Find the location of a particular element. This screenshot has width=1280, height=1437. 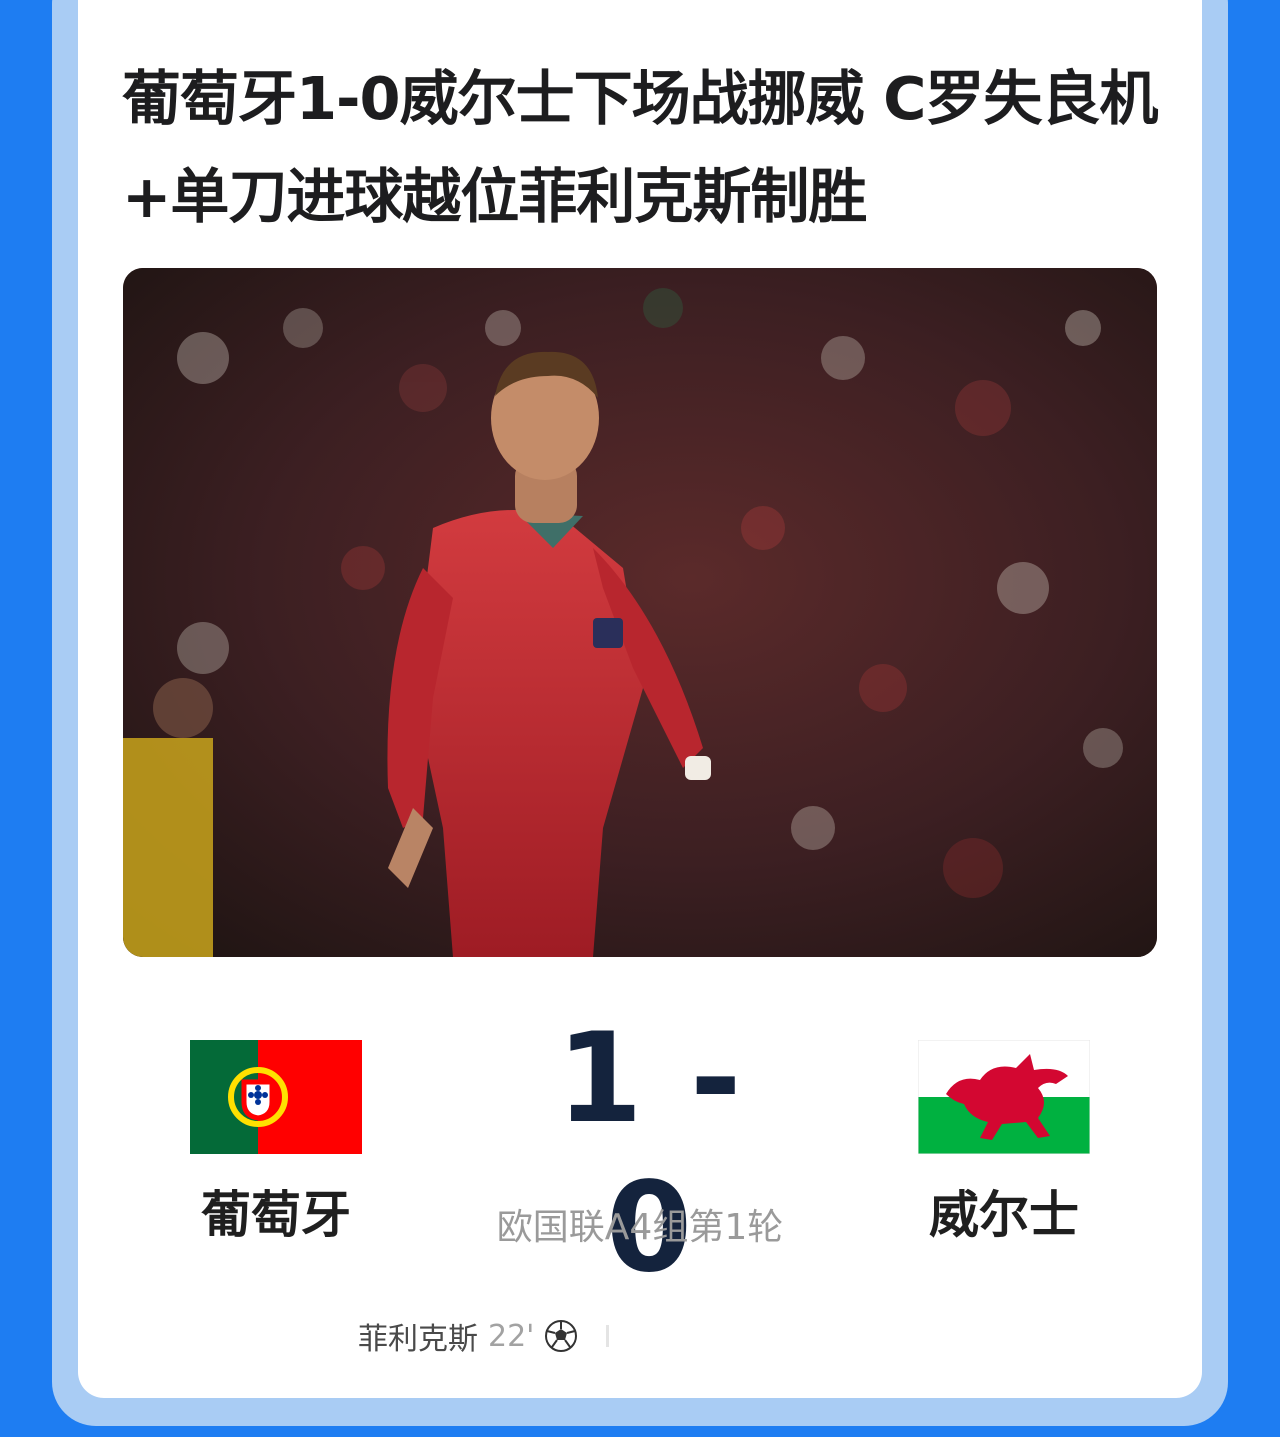

goal-scorer-name: 菲利克斯 is located at coordinates (418, 1339).